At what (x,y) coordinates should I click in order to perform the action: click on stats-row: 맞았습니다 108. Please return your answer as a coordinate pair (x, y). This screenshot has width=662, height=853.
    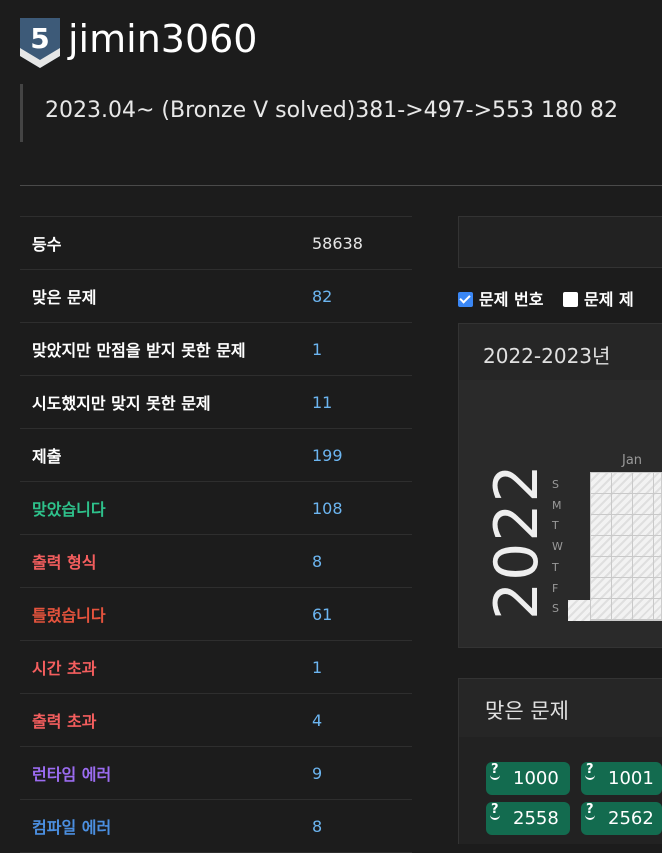
    Looking at the image, I should click on (216, 508).